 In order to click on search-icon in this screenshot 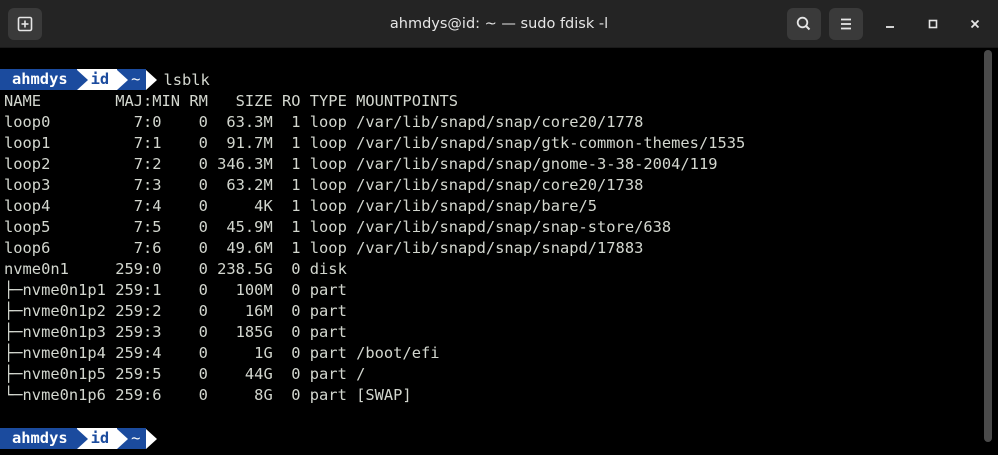, I will do `click(803, 23)`.